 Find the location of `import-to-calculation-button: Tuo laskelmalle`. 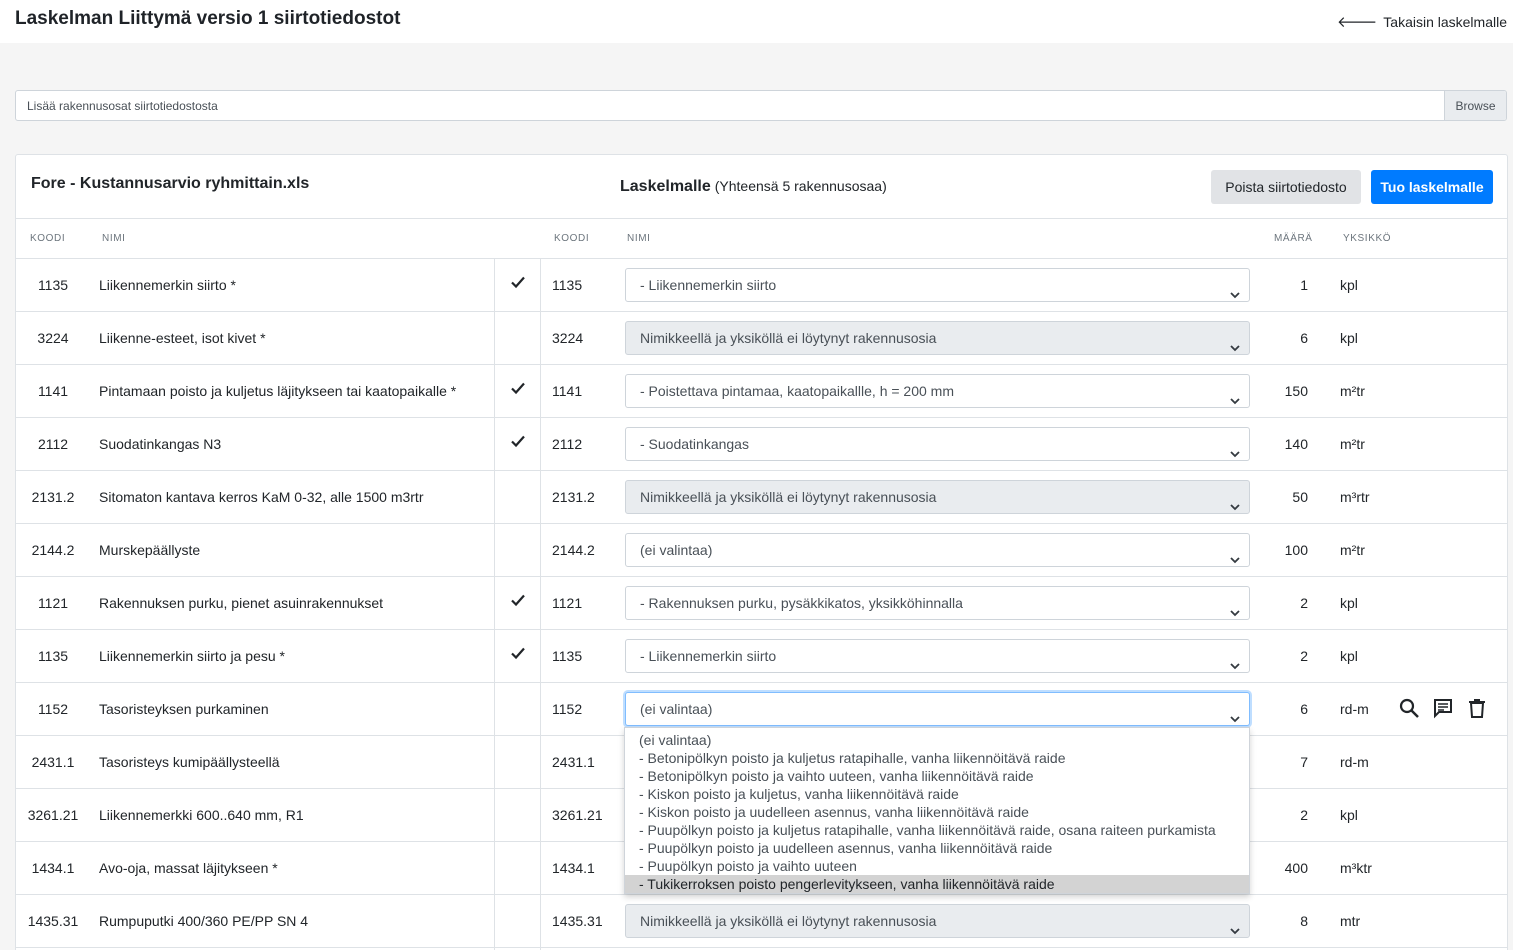

import-to-calculation-button: Tuo laskelmalle is located at coordinates (1432, 187).